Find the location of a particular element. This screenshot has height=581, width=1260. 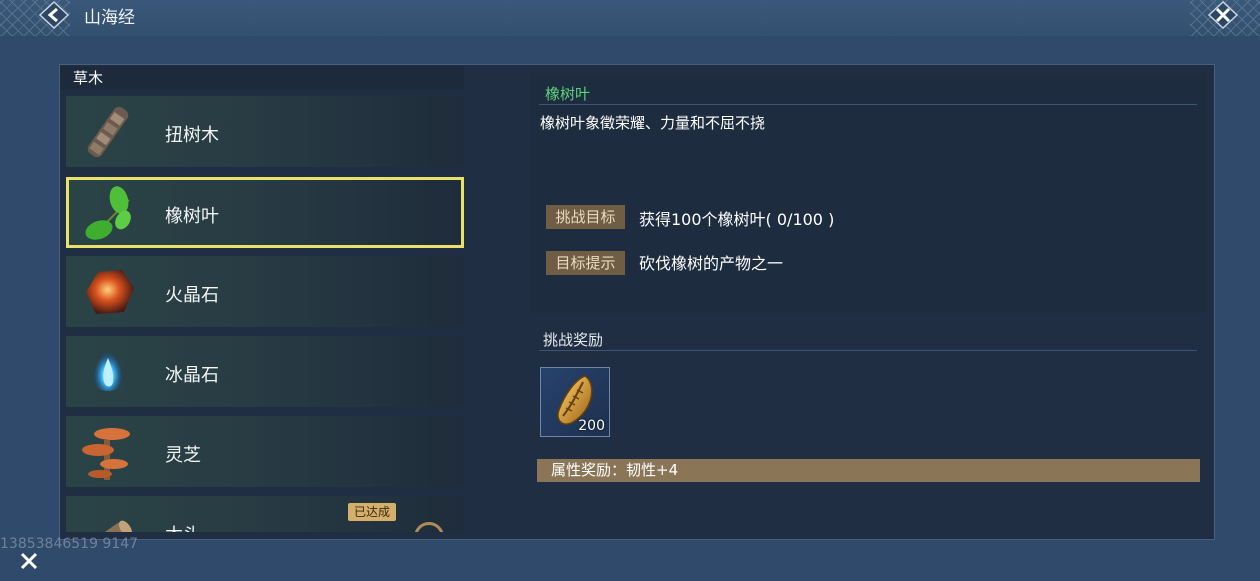

goal-tag: 挑战目标 is located at coordinates (585, 217).